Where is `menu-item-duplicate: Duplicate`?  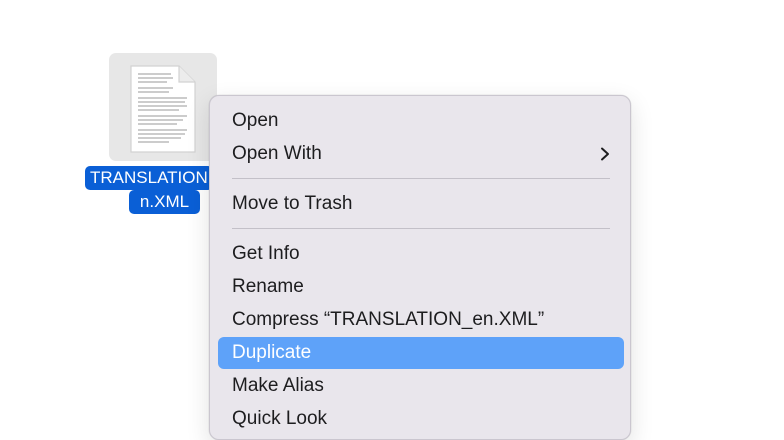 menu-item-duplicate: Duplicate is located at coordinates (421, 353).